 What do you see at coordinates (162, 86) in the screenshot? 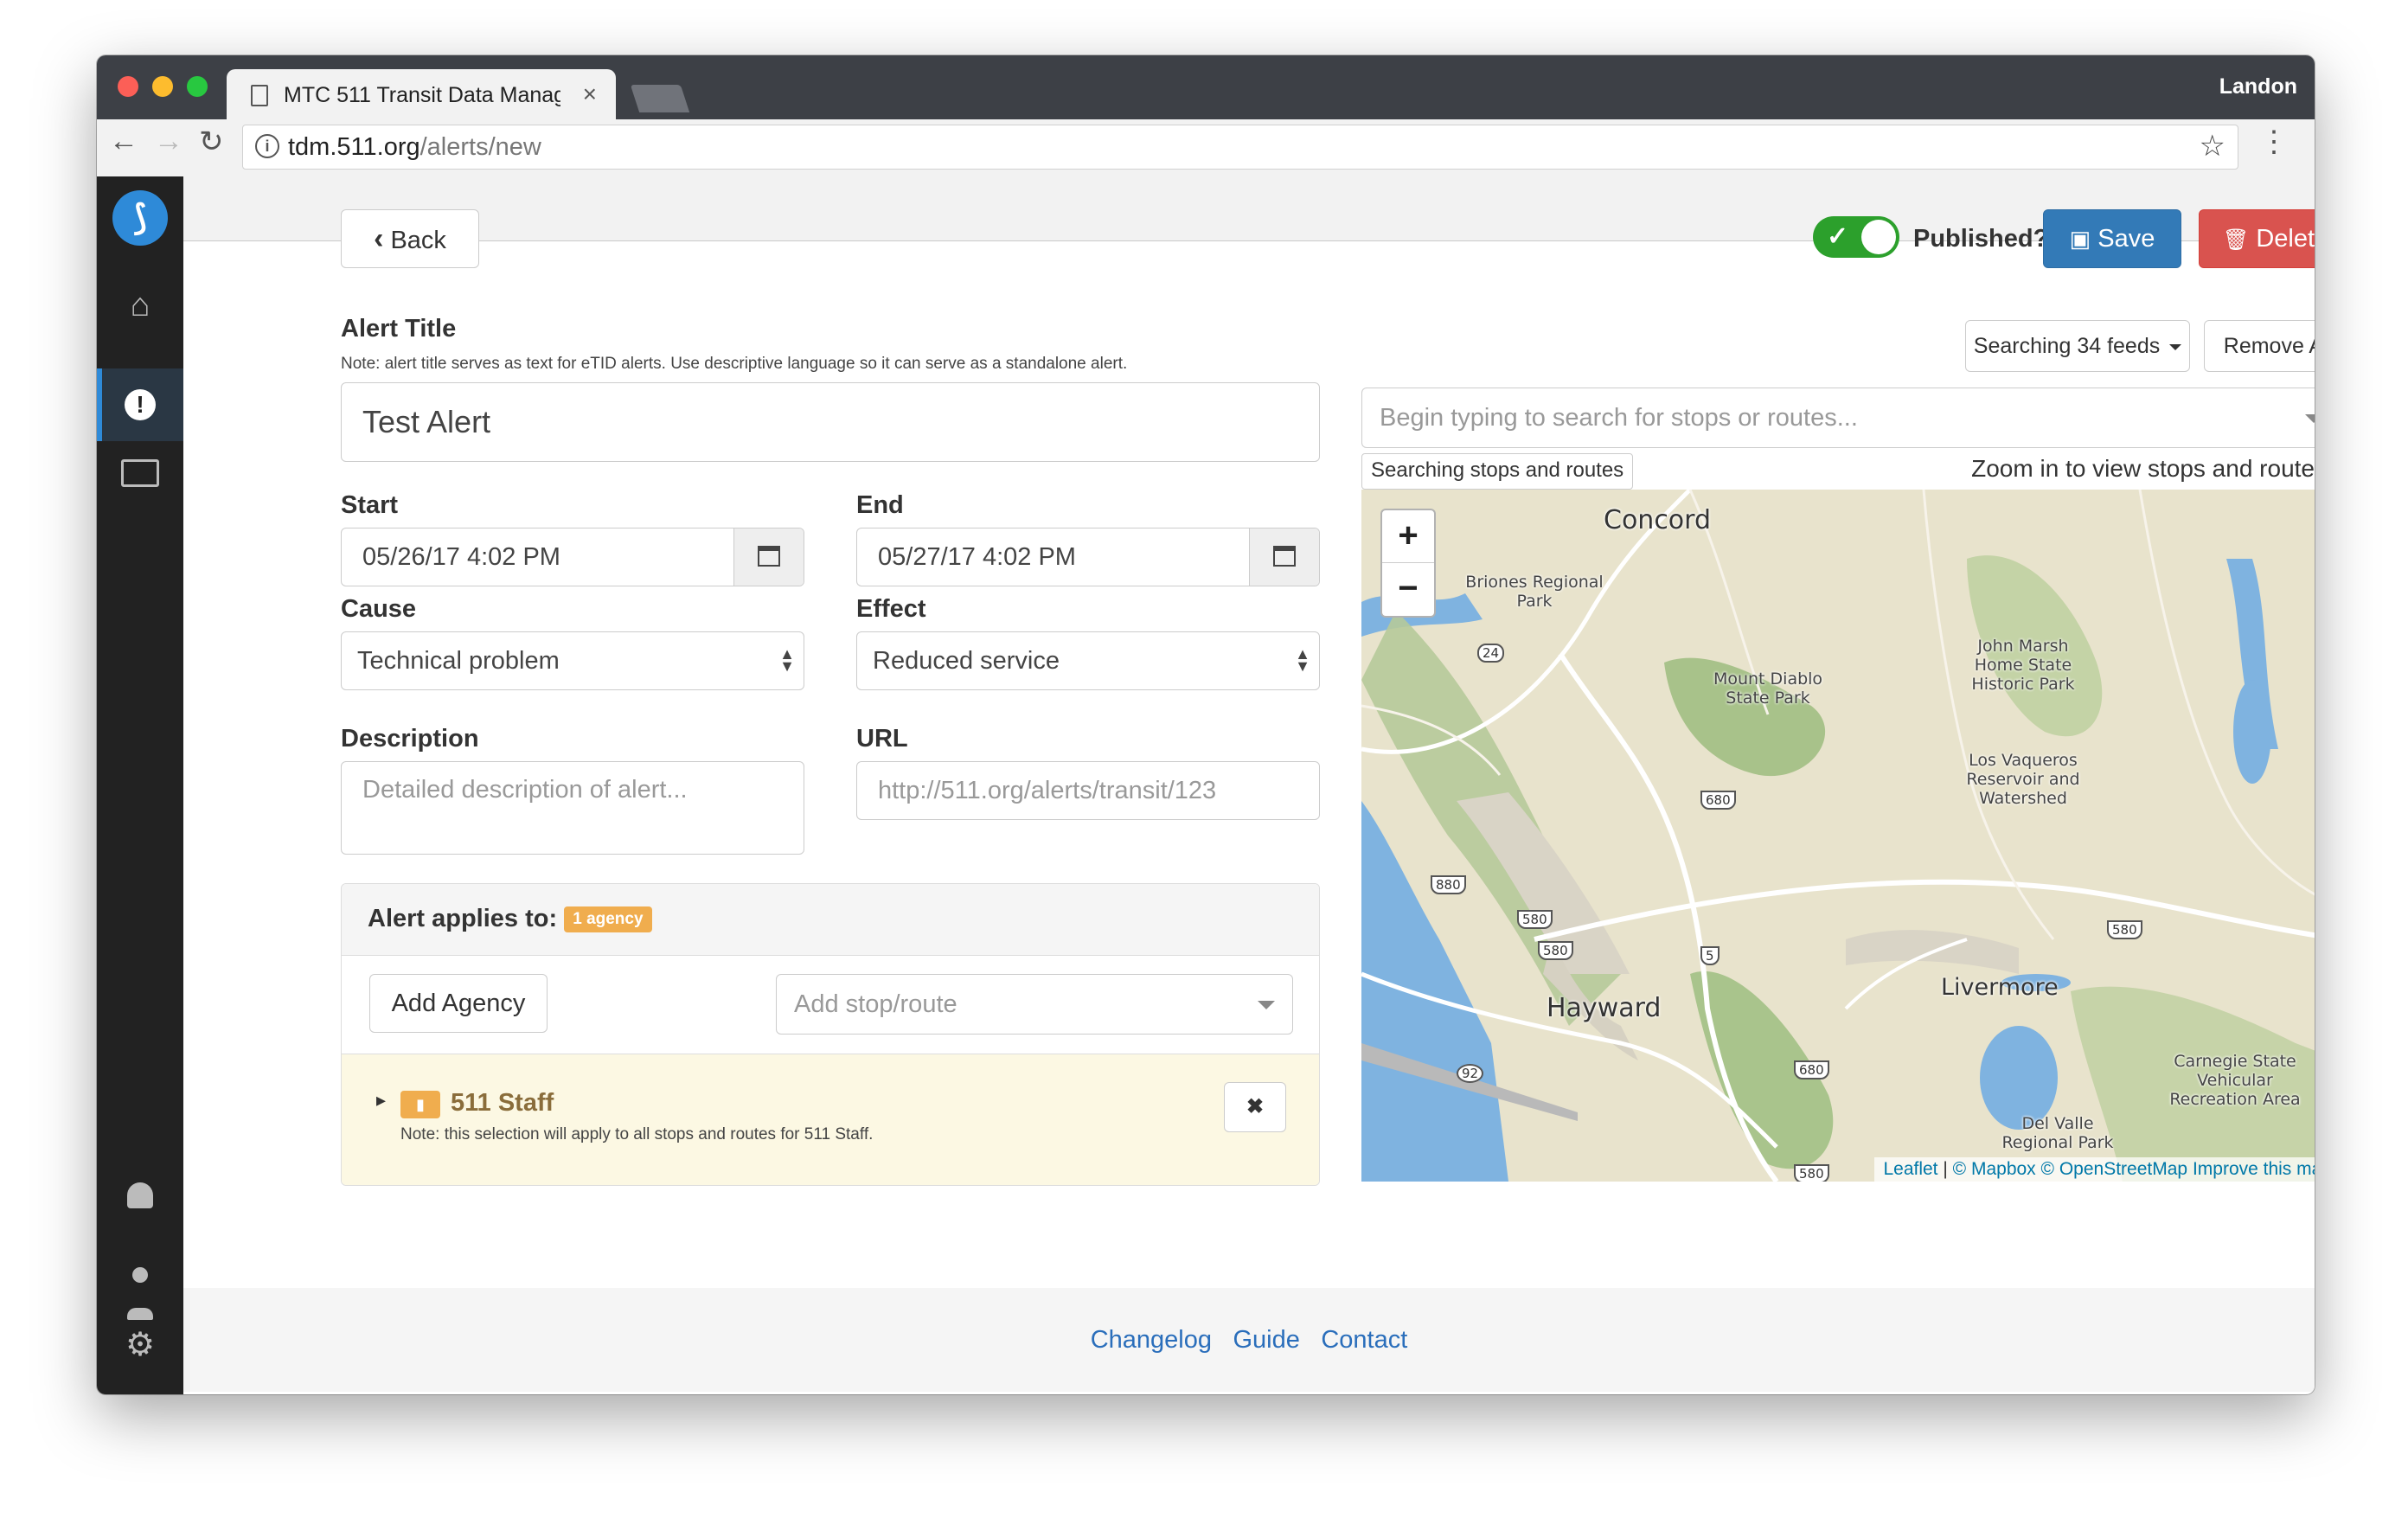
I see `minimize-window-button` at bounding box center [162, 86].